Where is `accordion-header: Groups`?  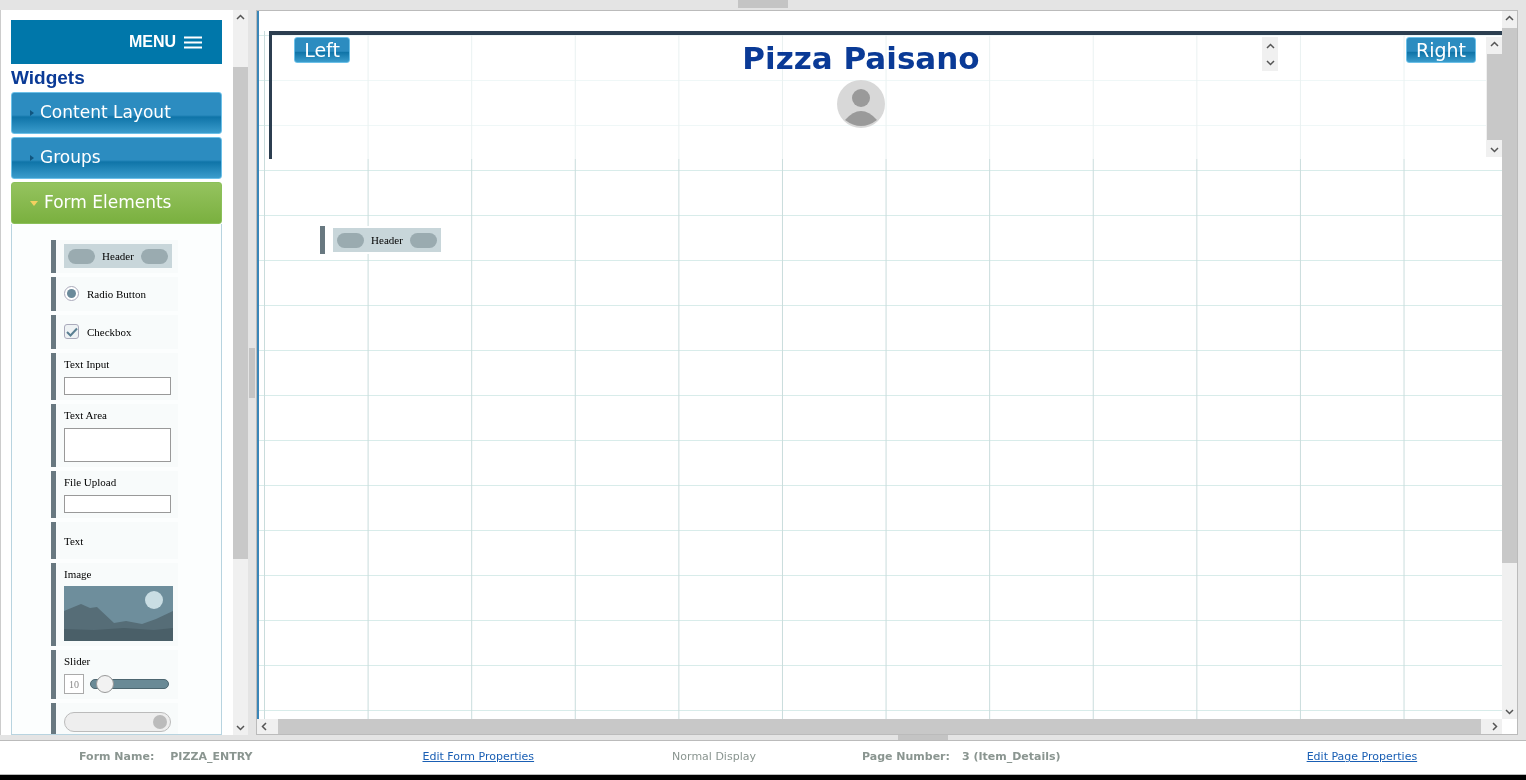 accordion-header: Groups is located at coordinates (116, 158).